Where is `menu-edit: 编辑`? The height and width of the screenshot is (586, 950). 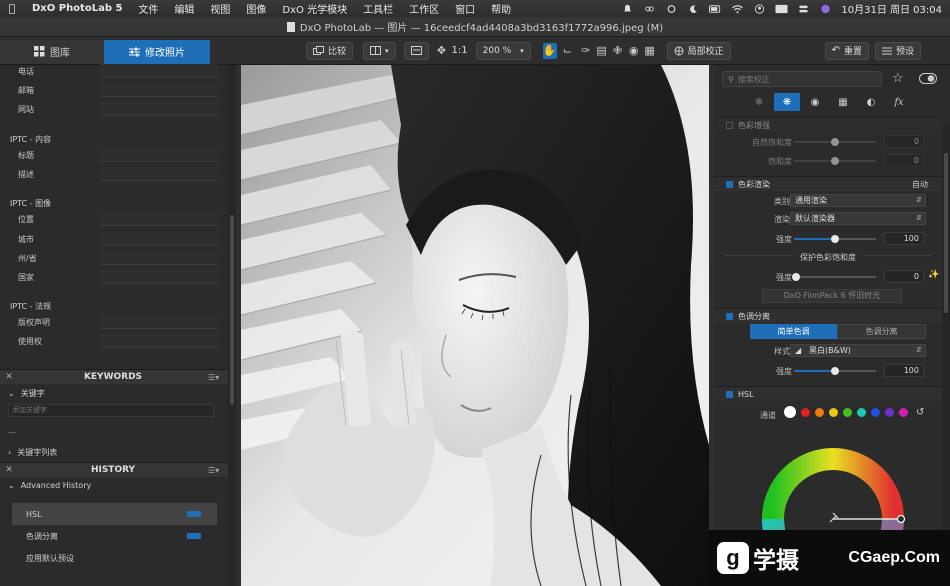
menu-edit: 编辑 is located at coordinates (184, 8).